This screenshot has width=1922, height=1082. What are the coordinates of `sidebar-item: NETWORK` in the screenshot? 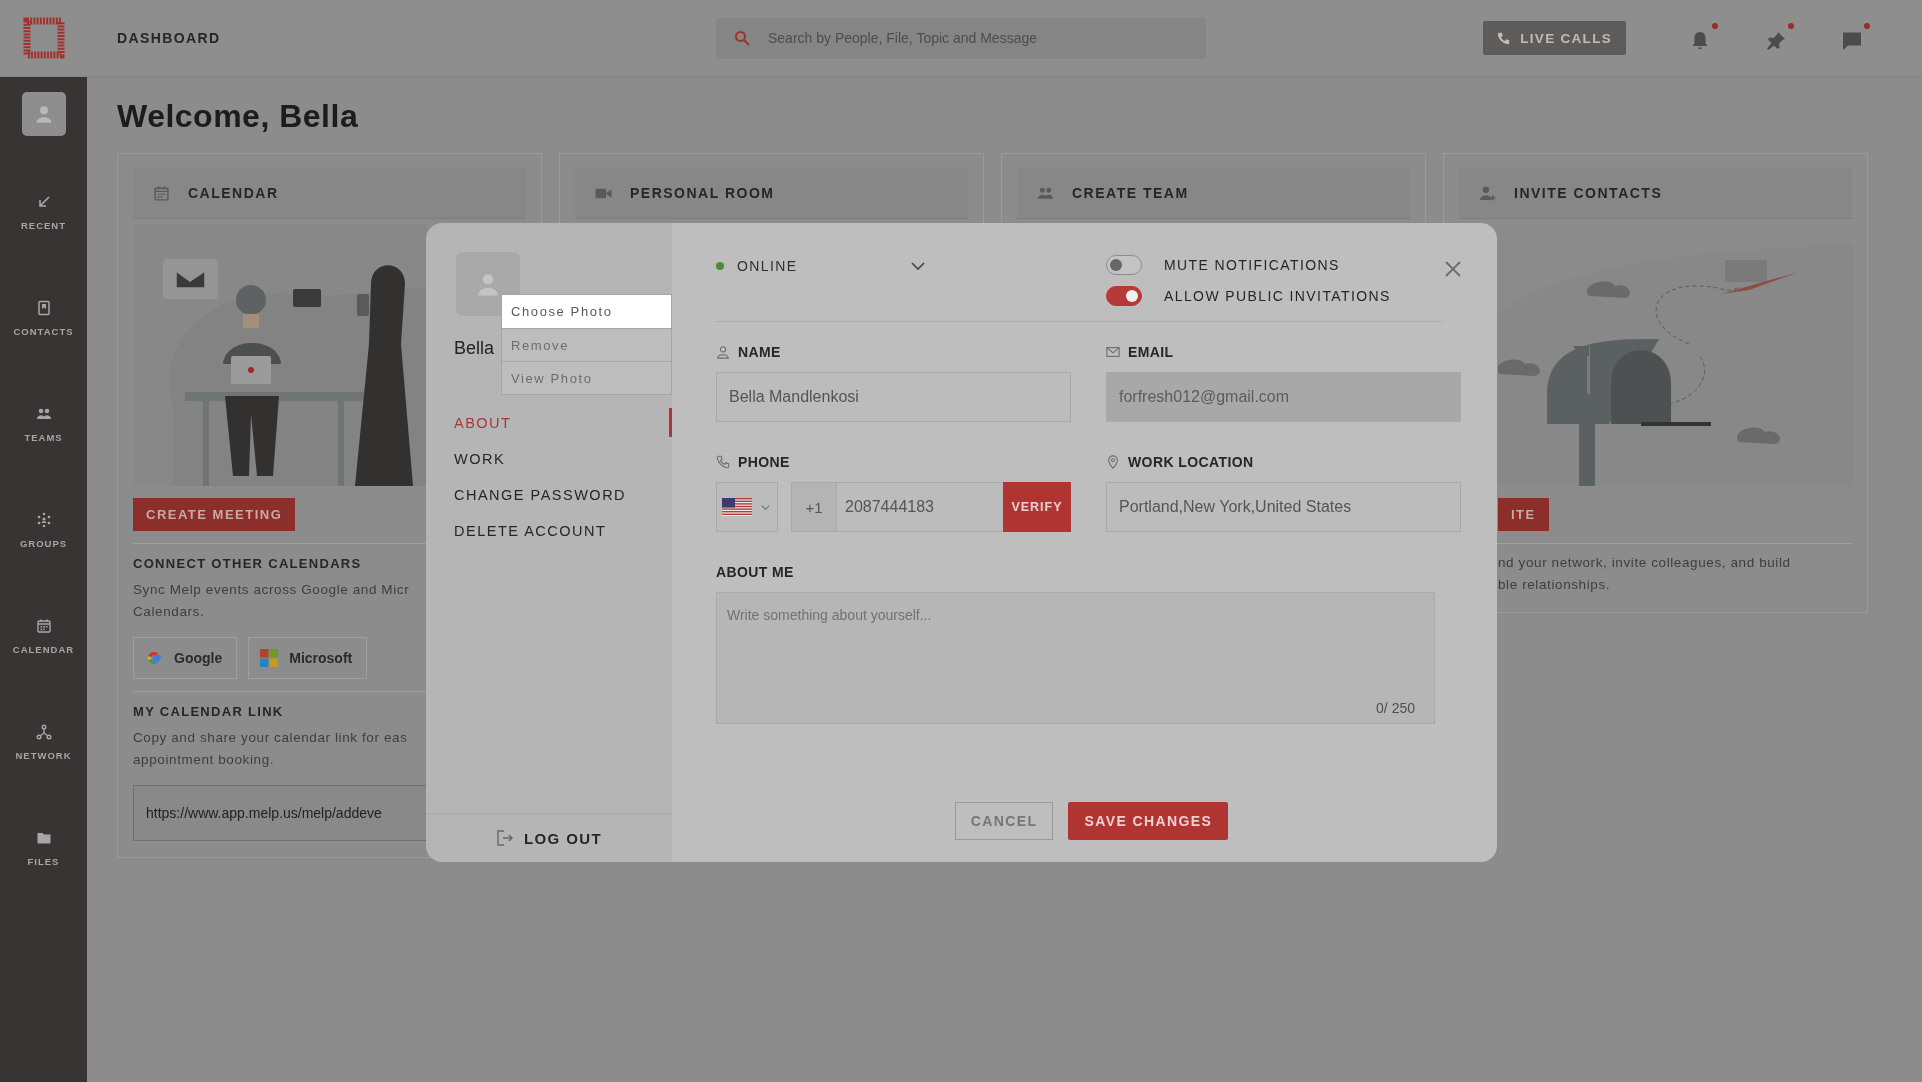 It's located at (43, 746).